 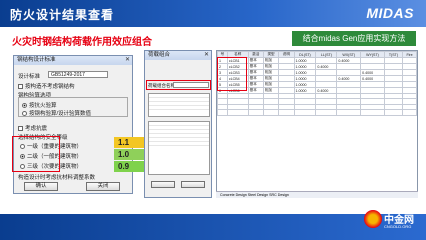 I want to click on method-tag: 结合midas Gen应用实现方法, so click(x=354, y=38).